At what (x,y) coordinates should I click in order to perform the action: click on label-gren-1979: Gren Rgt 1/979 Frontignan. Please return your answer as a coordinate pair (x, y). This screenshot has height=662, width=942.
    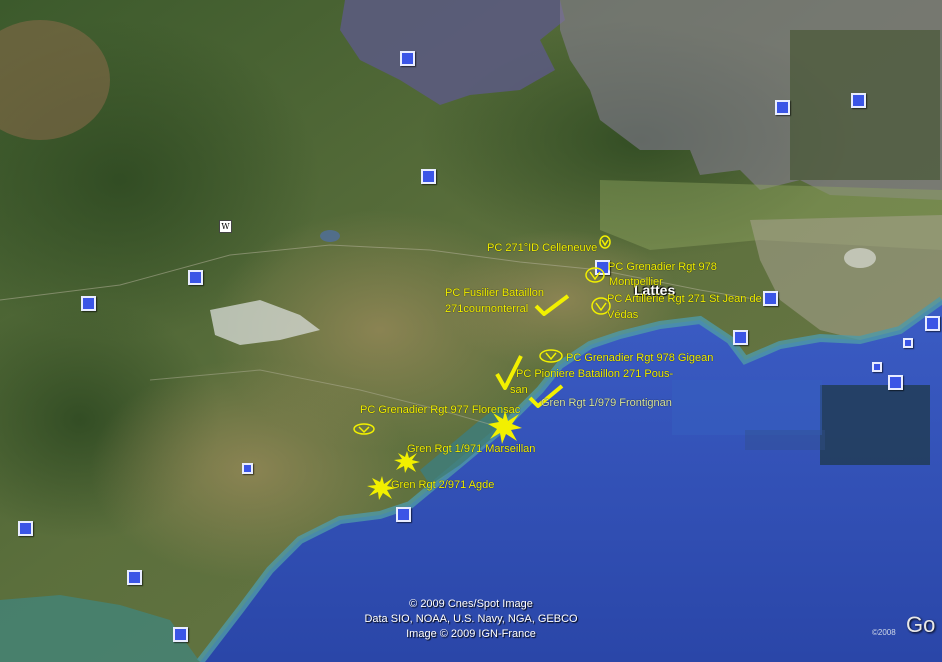
    Looking at the image, I should click on (606, 403).